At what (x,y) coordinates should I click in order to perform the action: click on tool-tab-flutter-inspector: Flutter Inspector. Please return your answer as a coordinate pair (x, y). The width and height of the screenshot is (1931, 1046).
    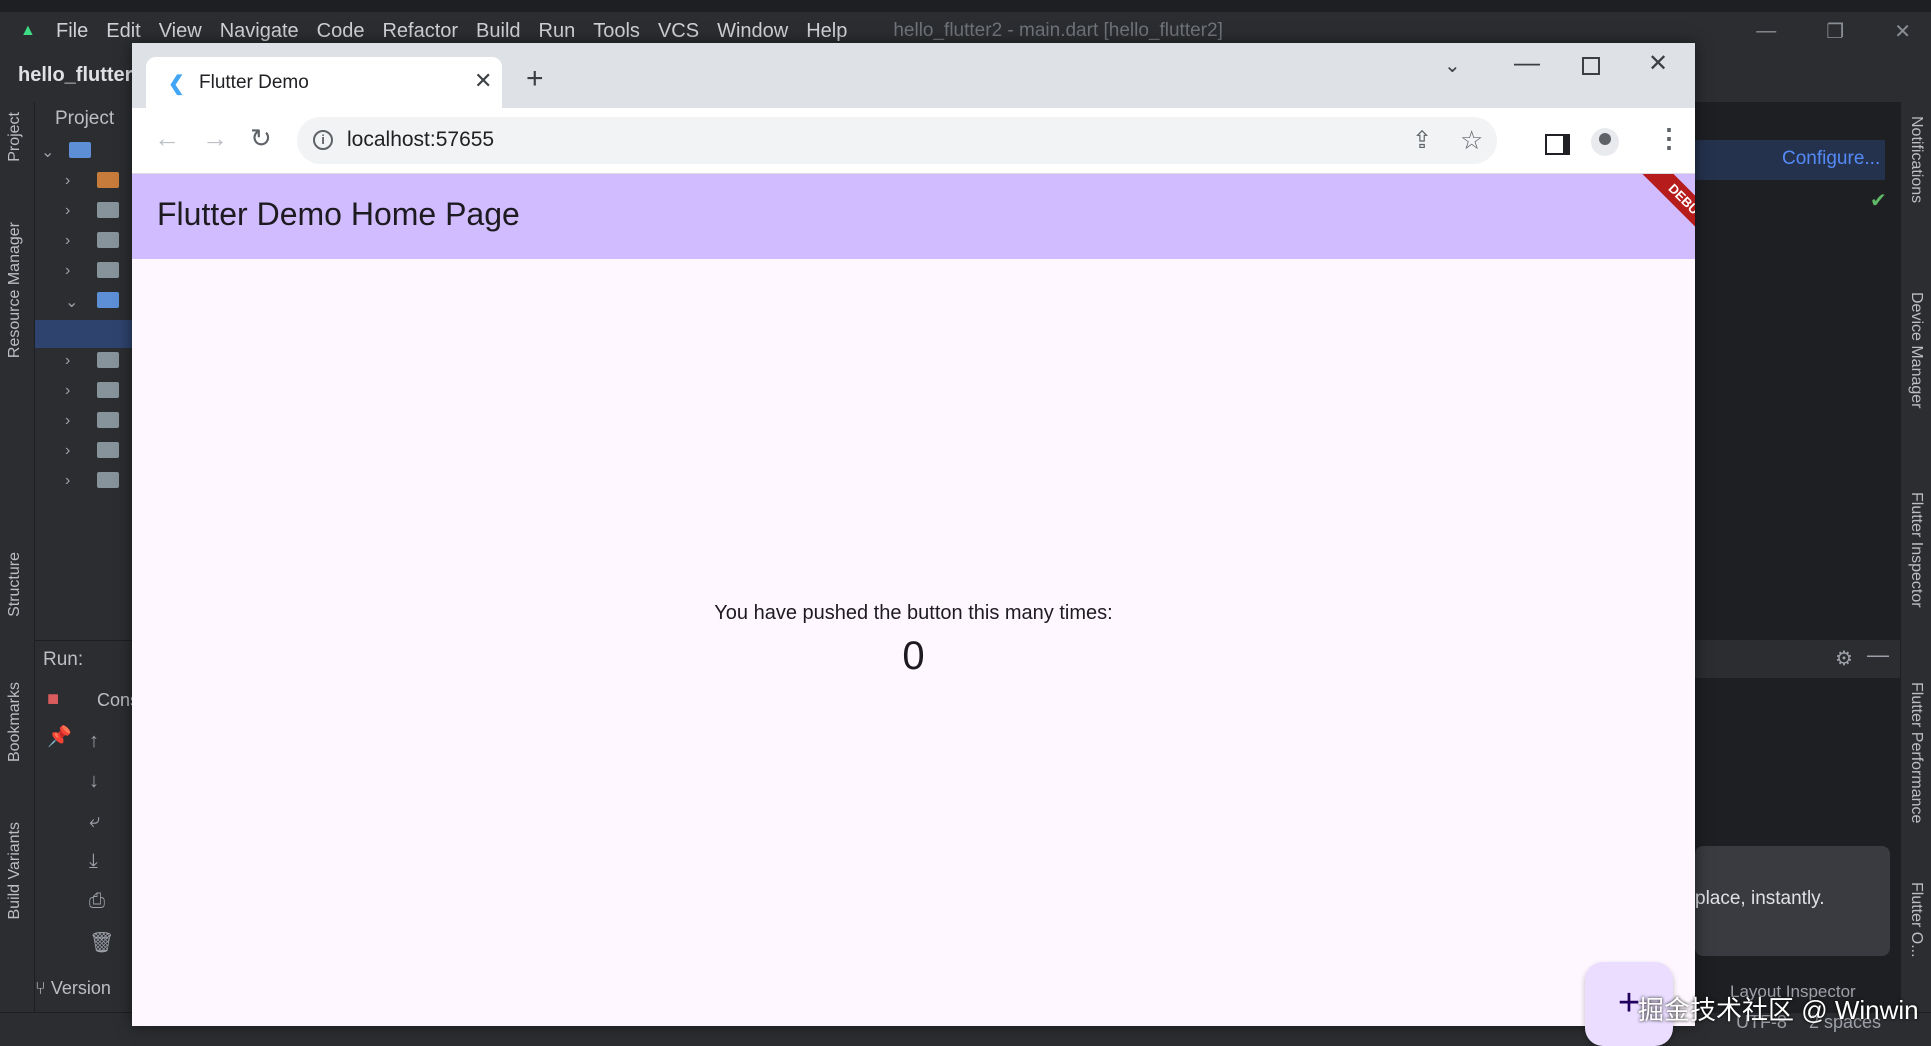
    Looking at the image, I should click on (1916, 550).